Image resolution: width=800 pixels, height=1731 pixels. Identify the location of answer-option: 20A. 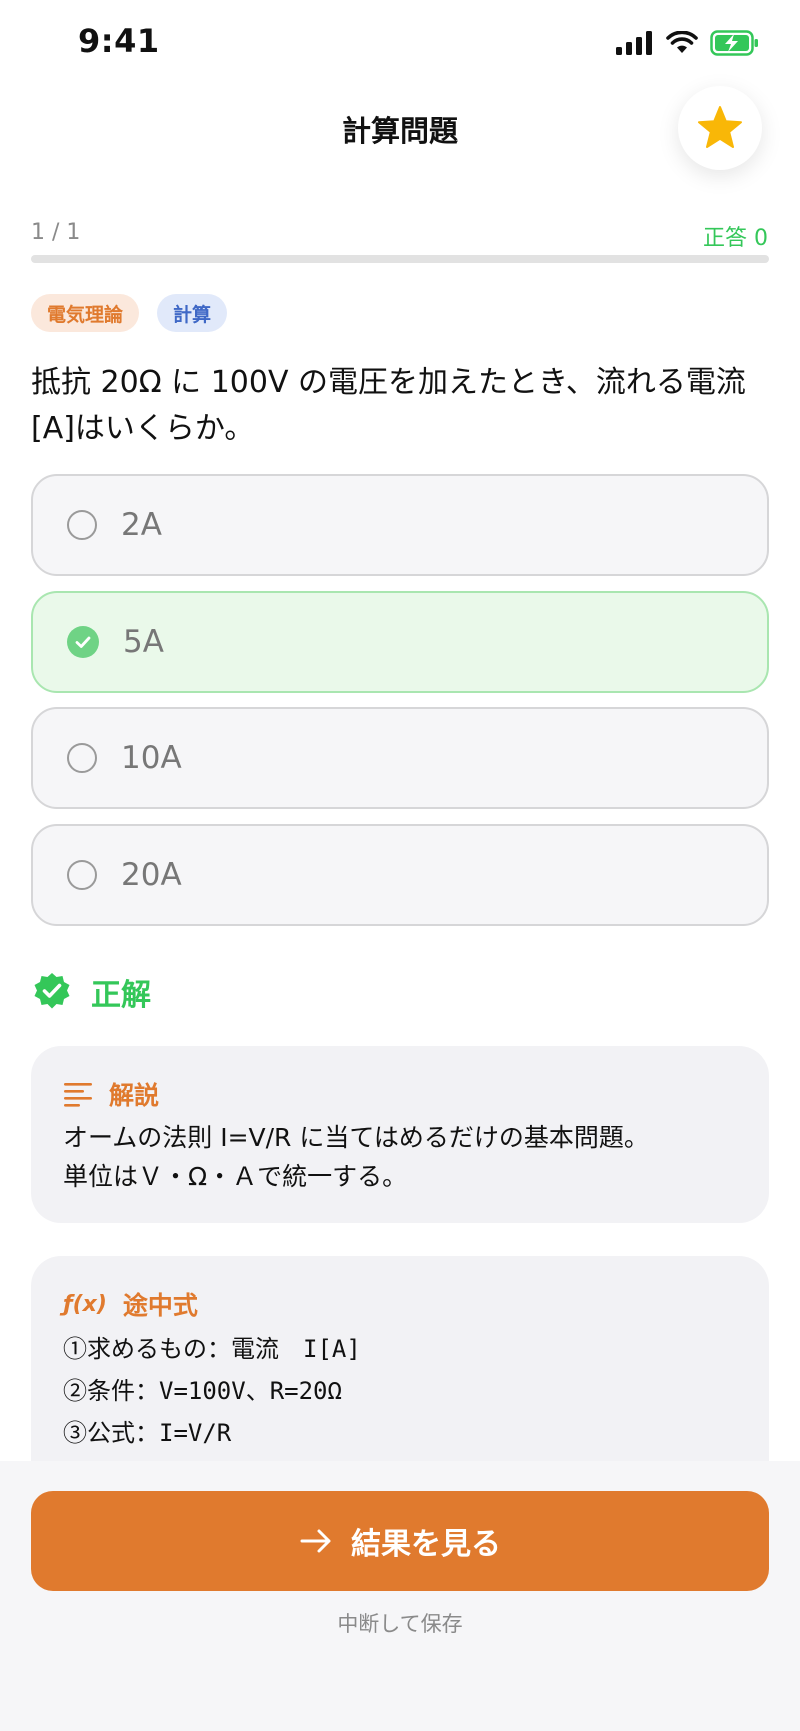
(400, 875).